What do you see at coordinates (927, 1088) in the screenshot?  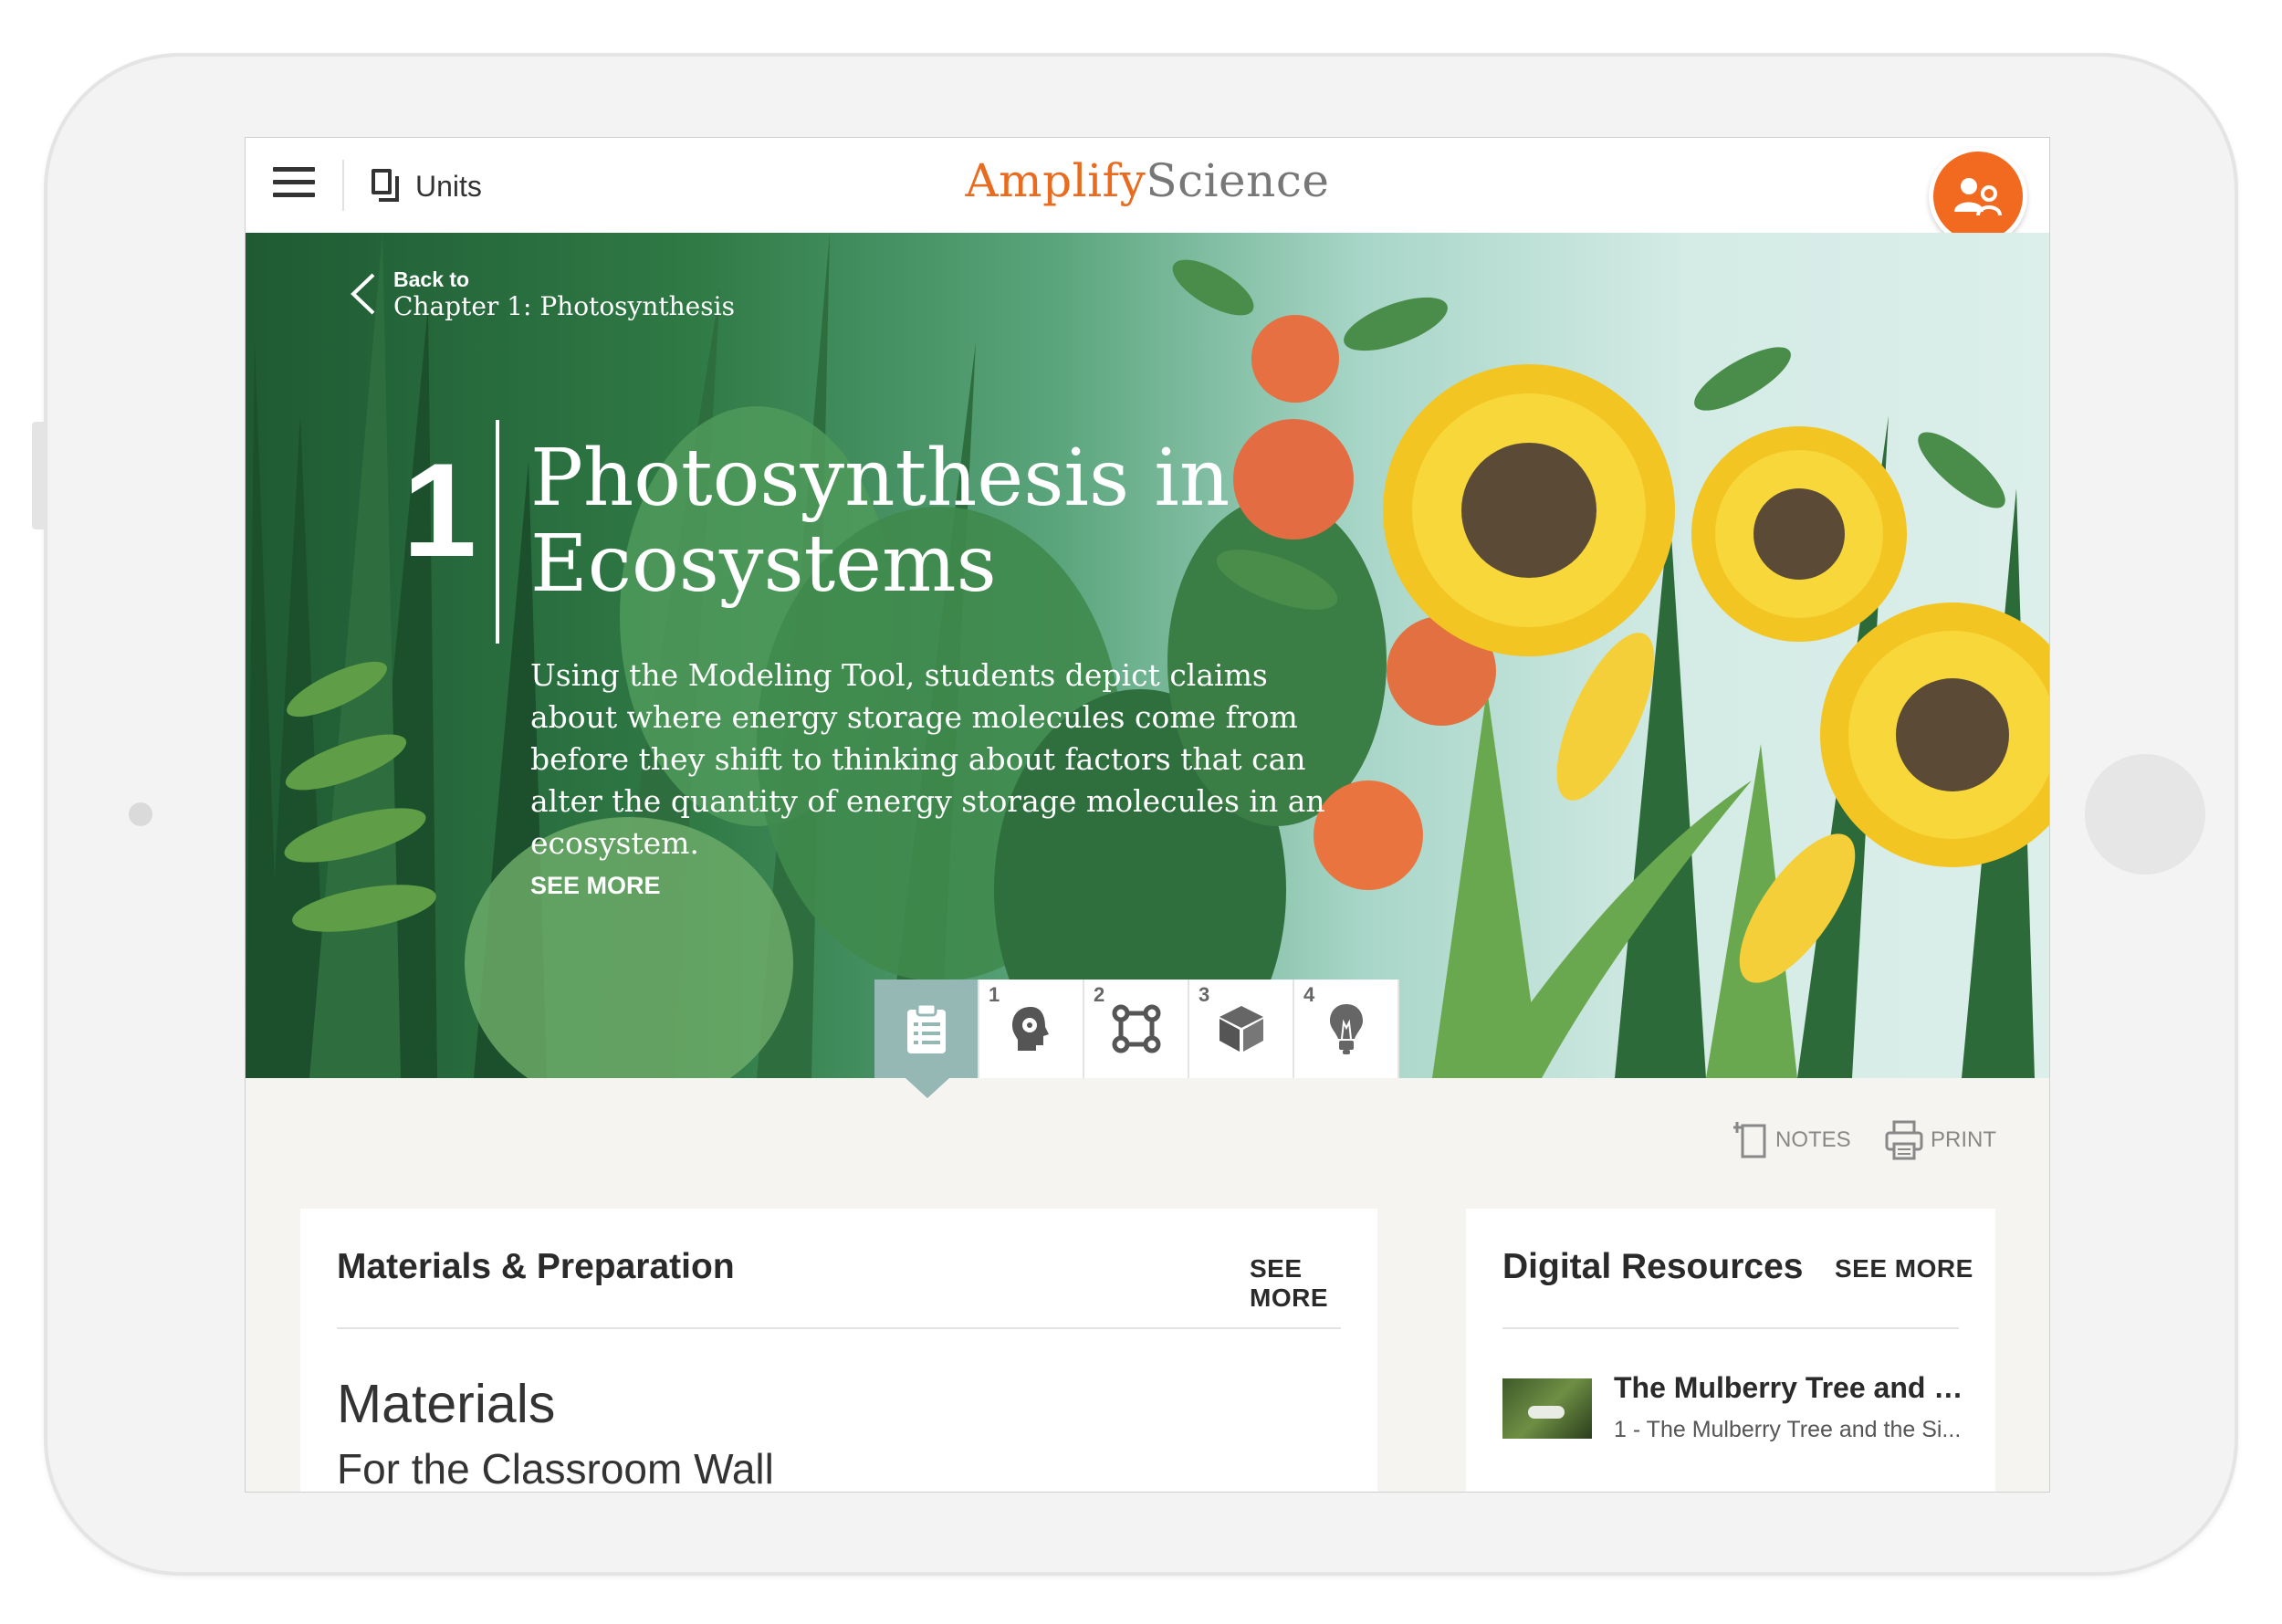 I see `active-tab-pointer` at bounding box center [927, 1088].